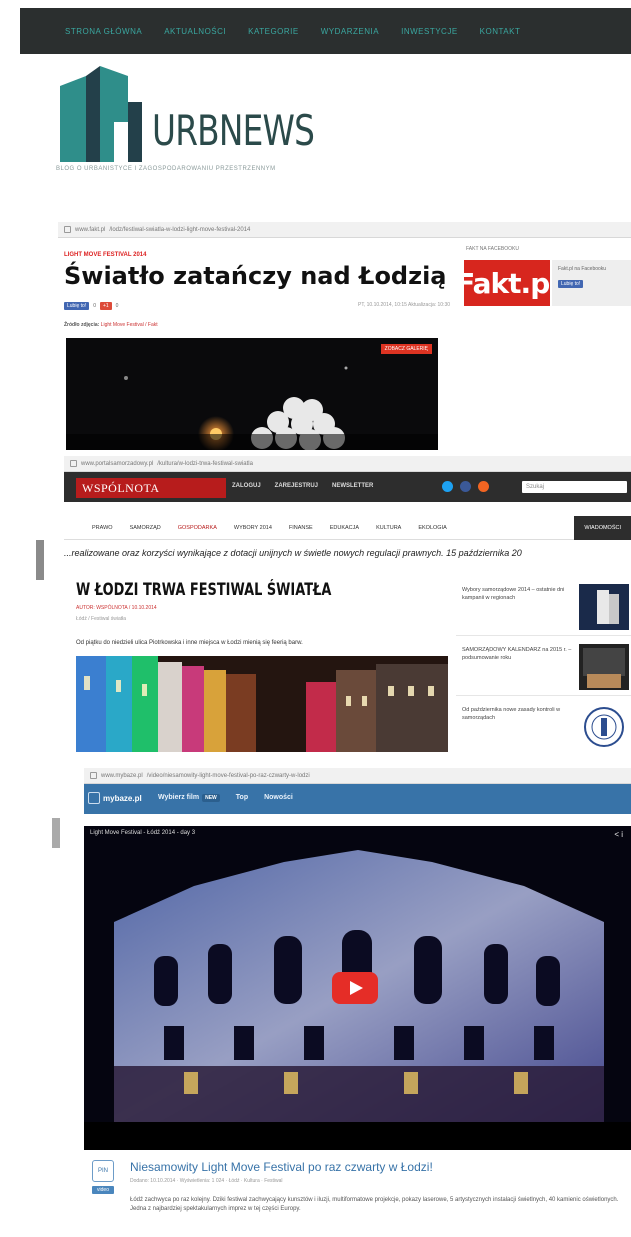  Describe the element at coordinates (122, 798) in the screenshot. I see `mybaze-brand-text: mybaze.pl` at that location.